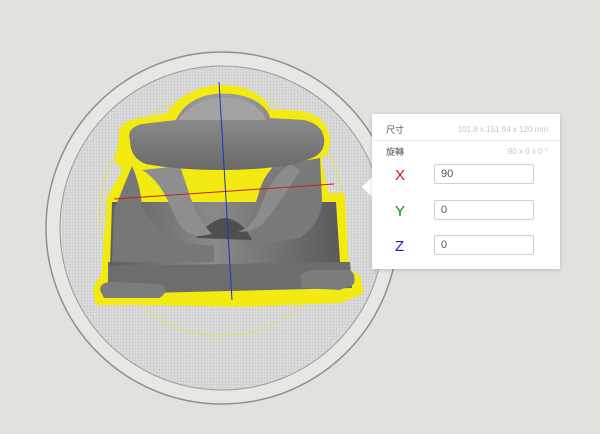 Image resolution: width=600 pixels, height=434 pixels. I want to click on z-axis-label: Z, so click(400, 246).